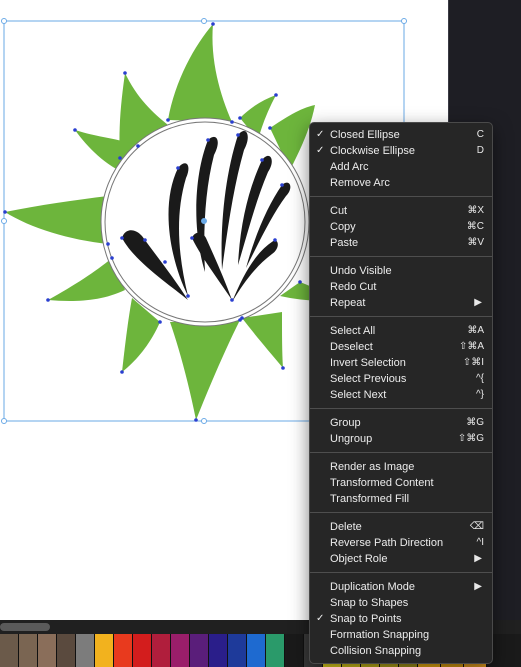  Describe the element at coordinates (368, 379) in the screenshot. I see `menu-item-label: Select Previous` at that location.